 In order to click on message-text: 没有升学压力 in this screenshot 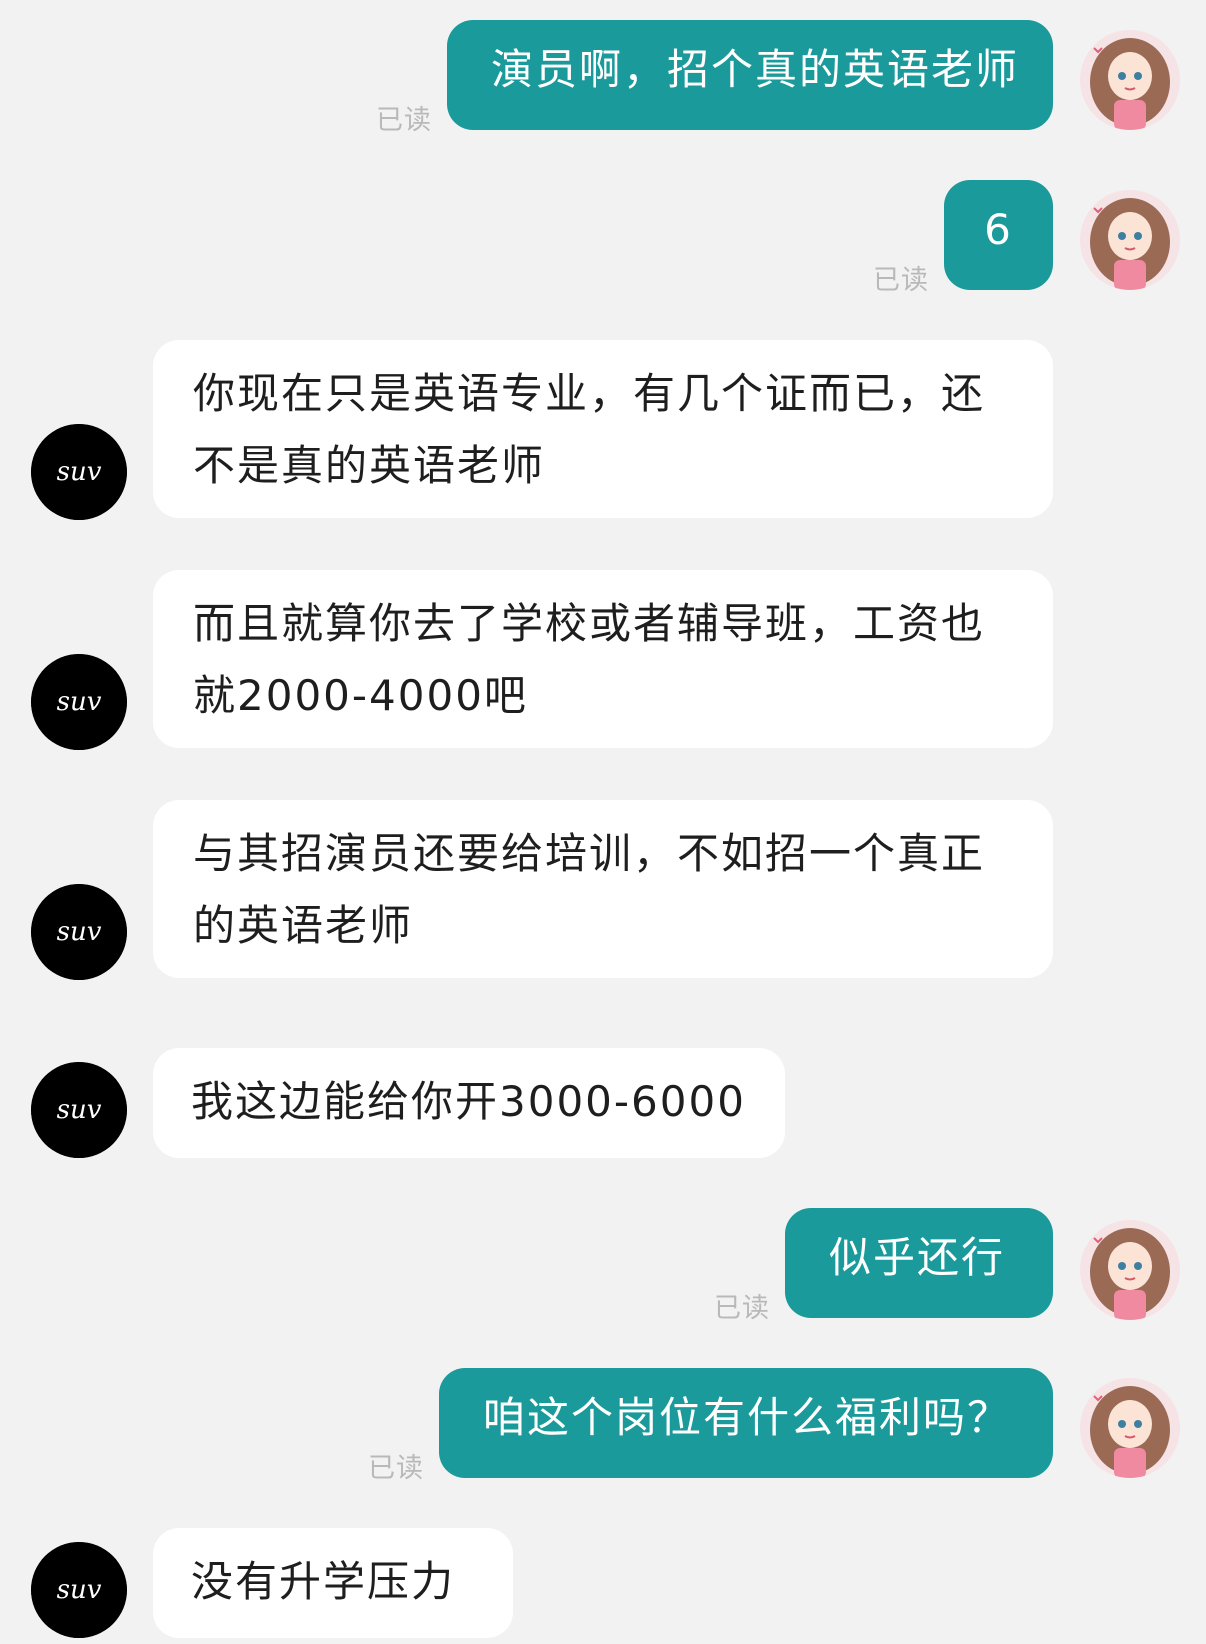, I will do `click(323, 1581)`.